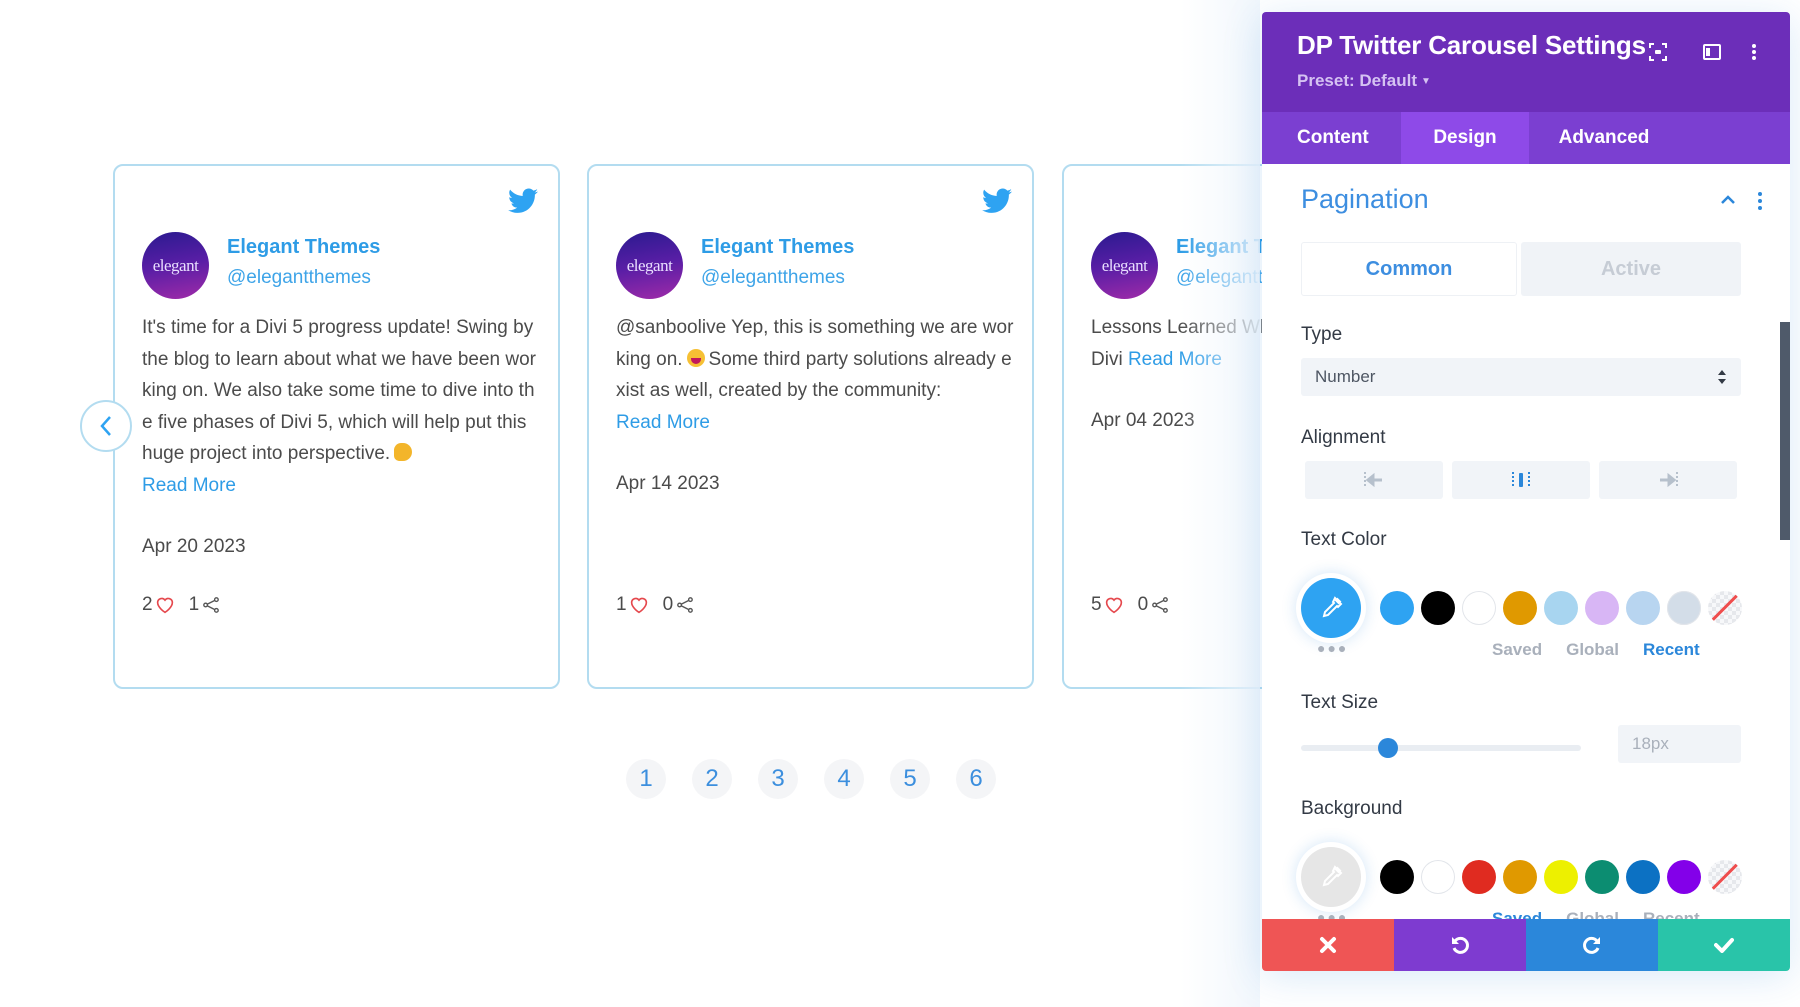 The width and height of the screenshot is (1800, 1007). Describe the element at coordinates (1345, 376) in the screenshot. I see `type-select-value: Number` at that location.